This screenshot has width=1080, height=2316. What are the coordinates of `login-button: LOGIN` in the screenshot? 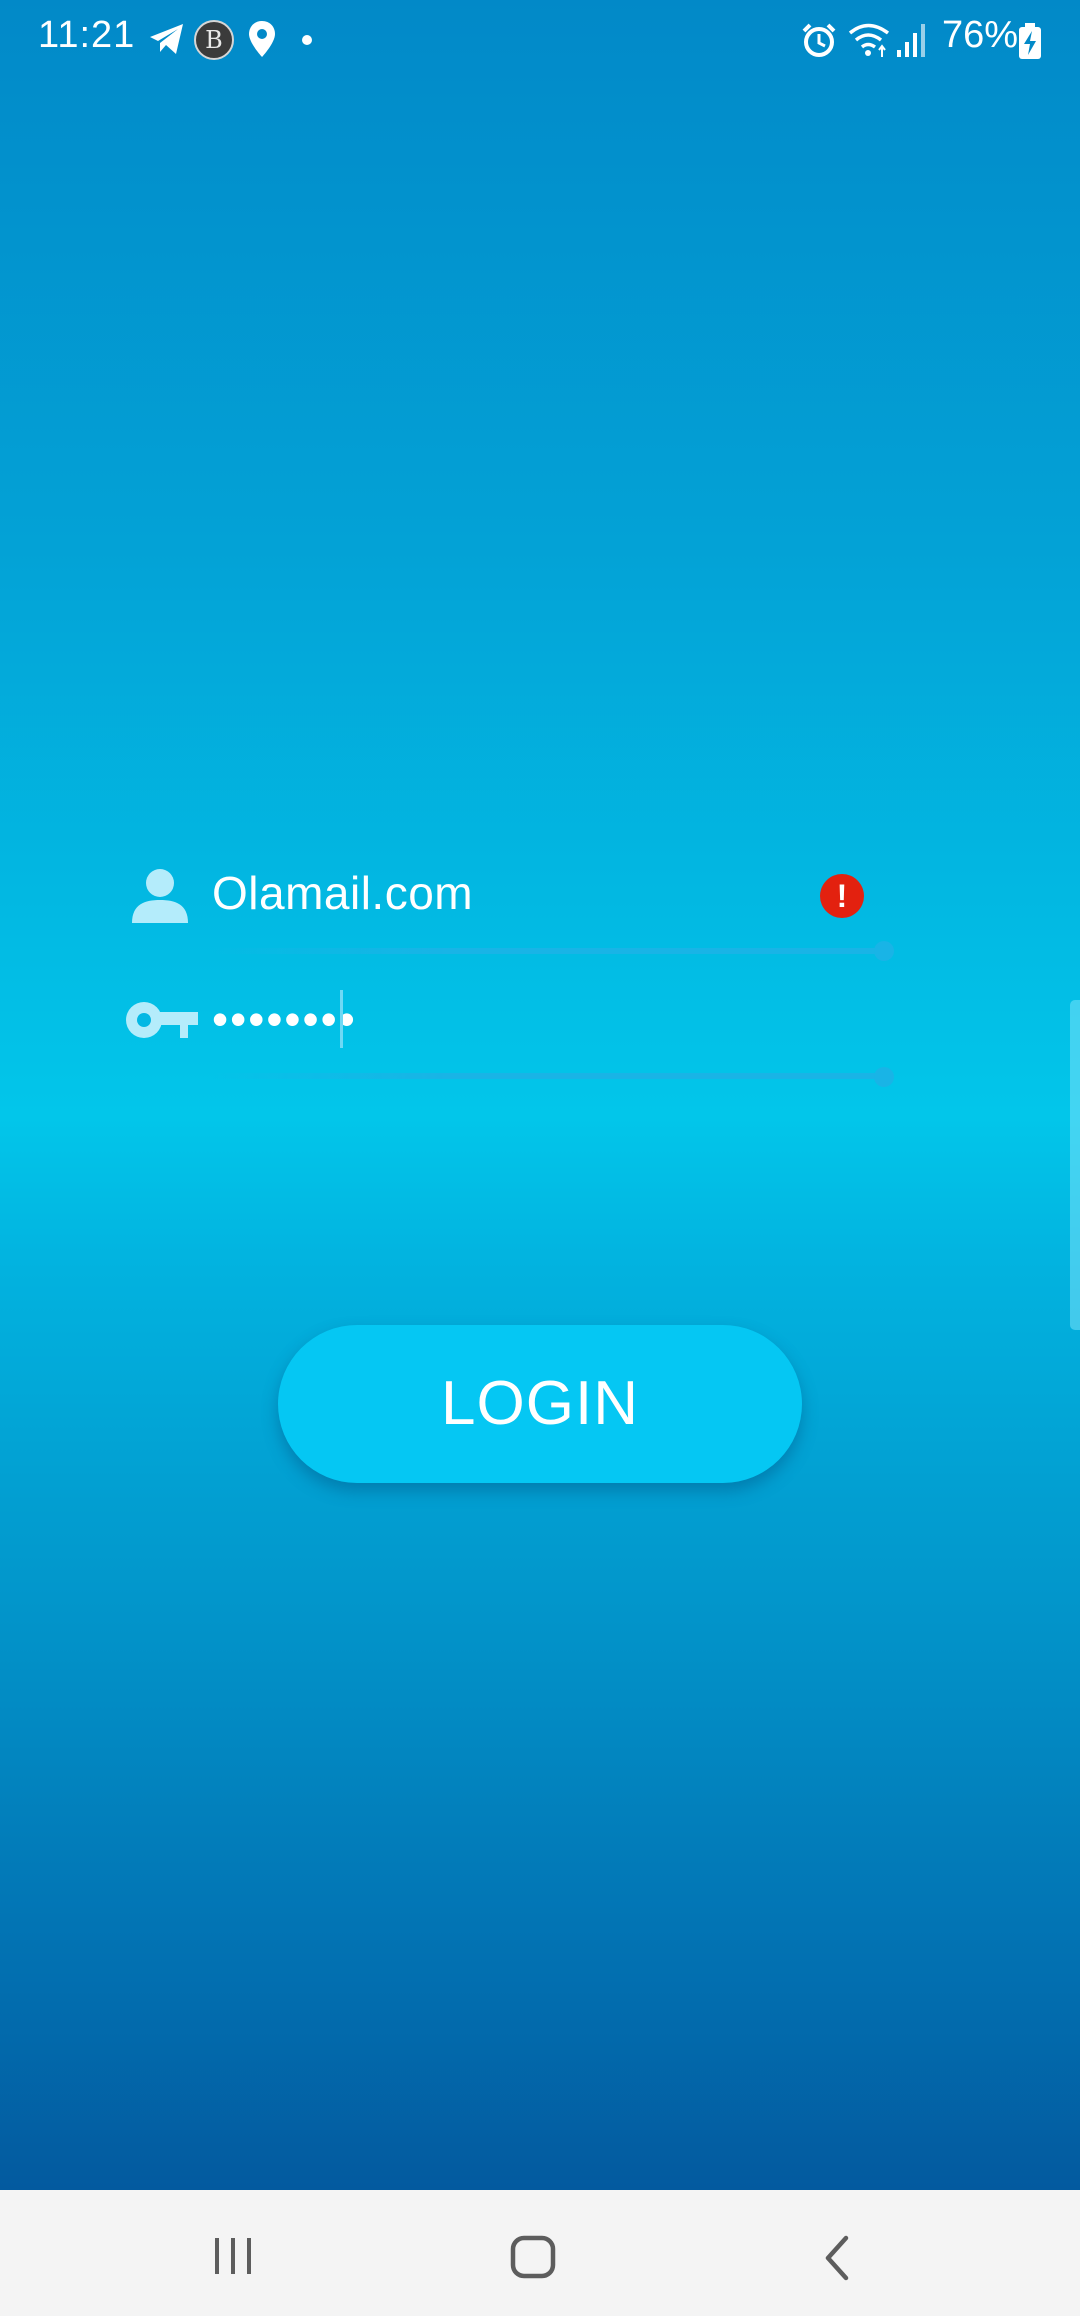 It's located at (540, 1404).